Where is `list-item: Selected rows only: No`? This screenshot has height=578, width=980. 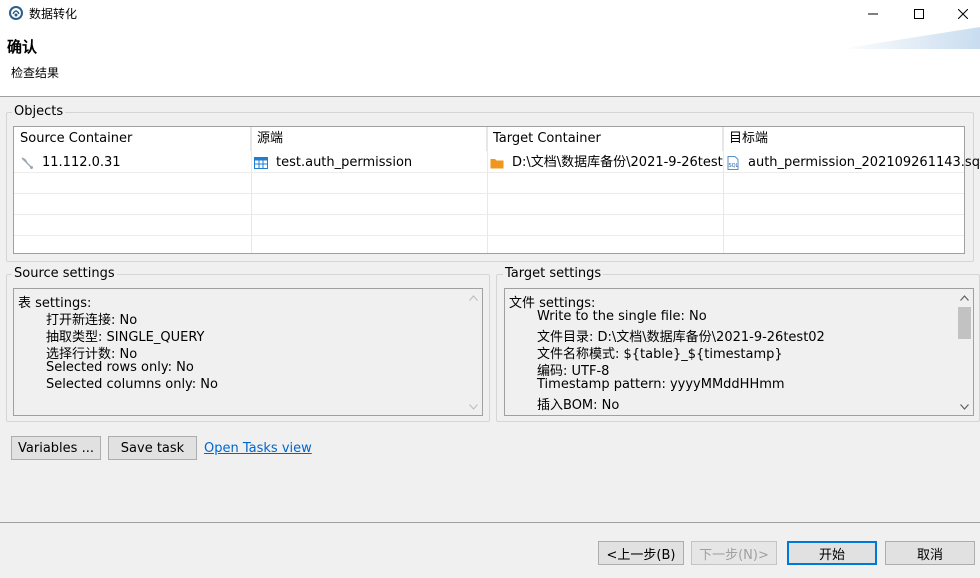
list-item: Selected rows only: No is located at coordinates (120, 367).